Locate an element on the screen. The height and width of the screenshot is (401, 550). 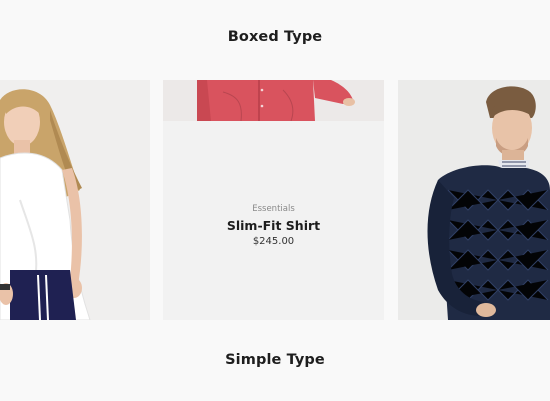
section-title-simple: Simple Type is located at coordinates (275, 360).